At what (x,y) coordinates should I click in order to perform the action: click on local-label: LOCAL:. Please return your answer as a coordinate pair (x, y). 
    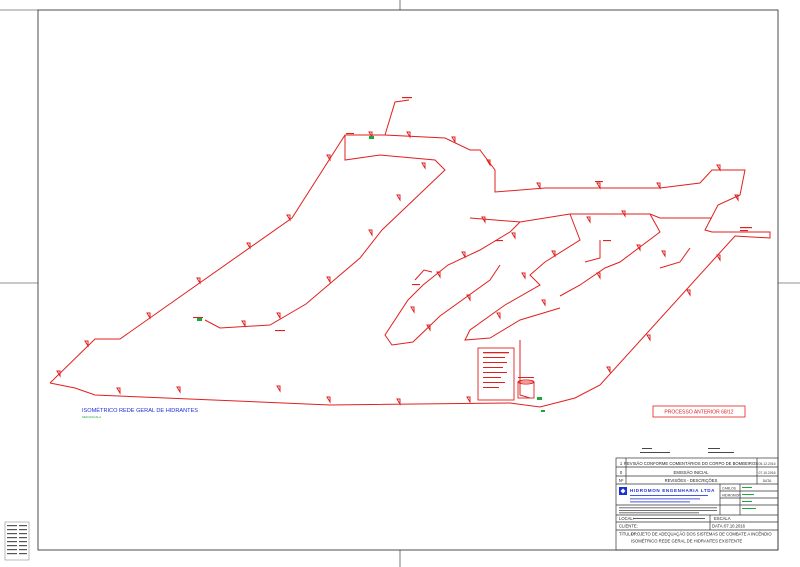
    Looking at the image, I should click on (626, 518).